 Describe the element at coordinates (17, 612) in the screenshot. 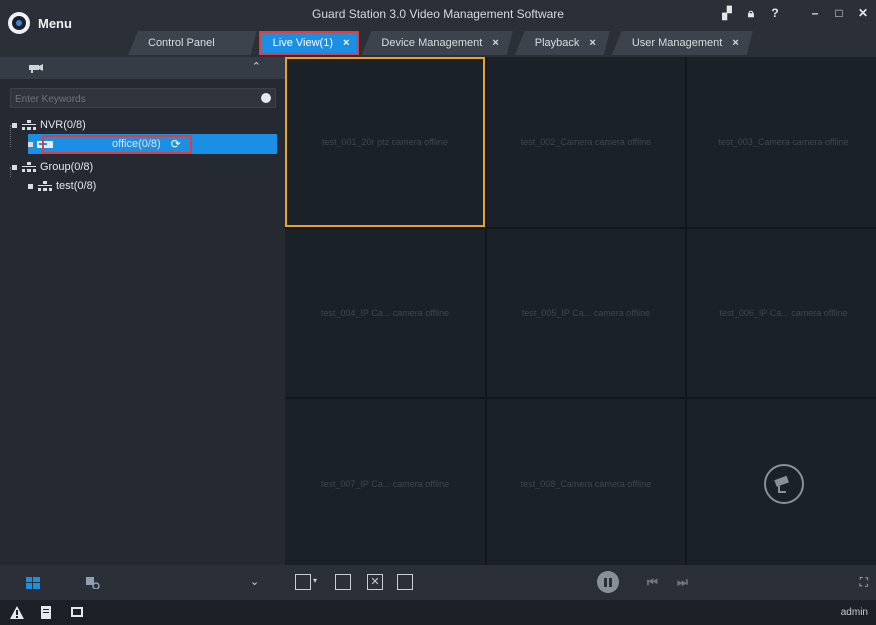

I see `alarm-icon` at that location.